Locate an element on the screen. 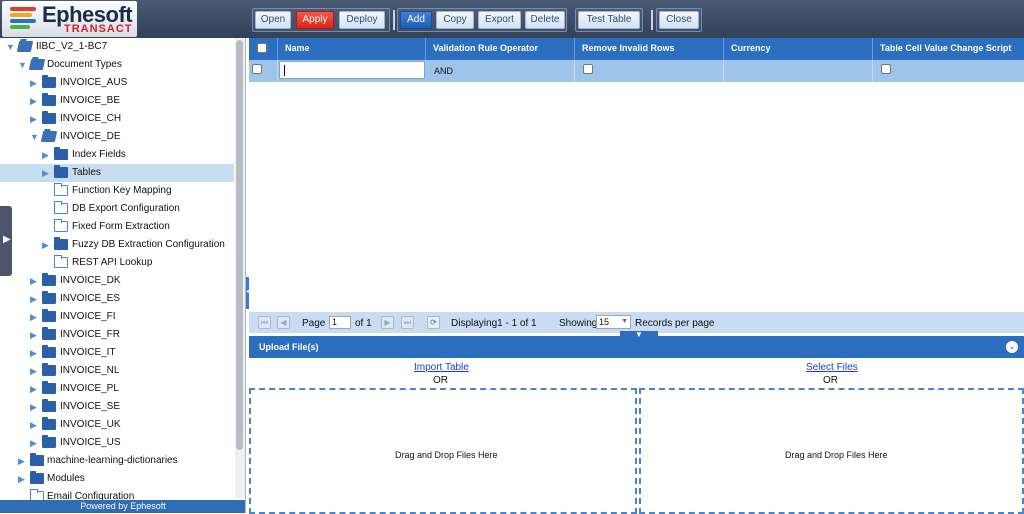 This screenshot has height=514, width=1024. column-header-validation-rule-operator: Validation Rule Operator is located at coordinates (500, 49).